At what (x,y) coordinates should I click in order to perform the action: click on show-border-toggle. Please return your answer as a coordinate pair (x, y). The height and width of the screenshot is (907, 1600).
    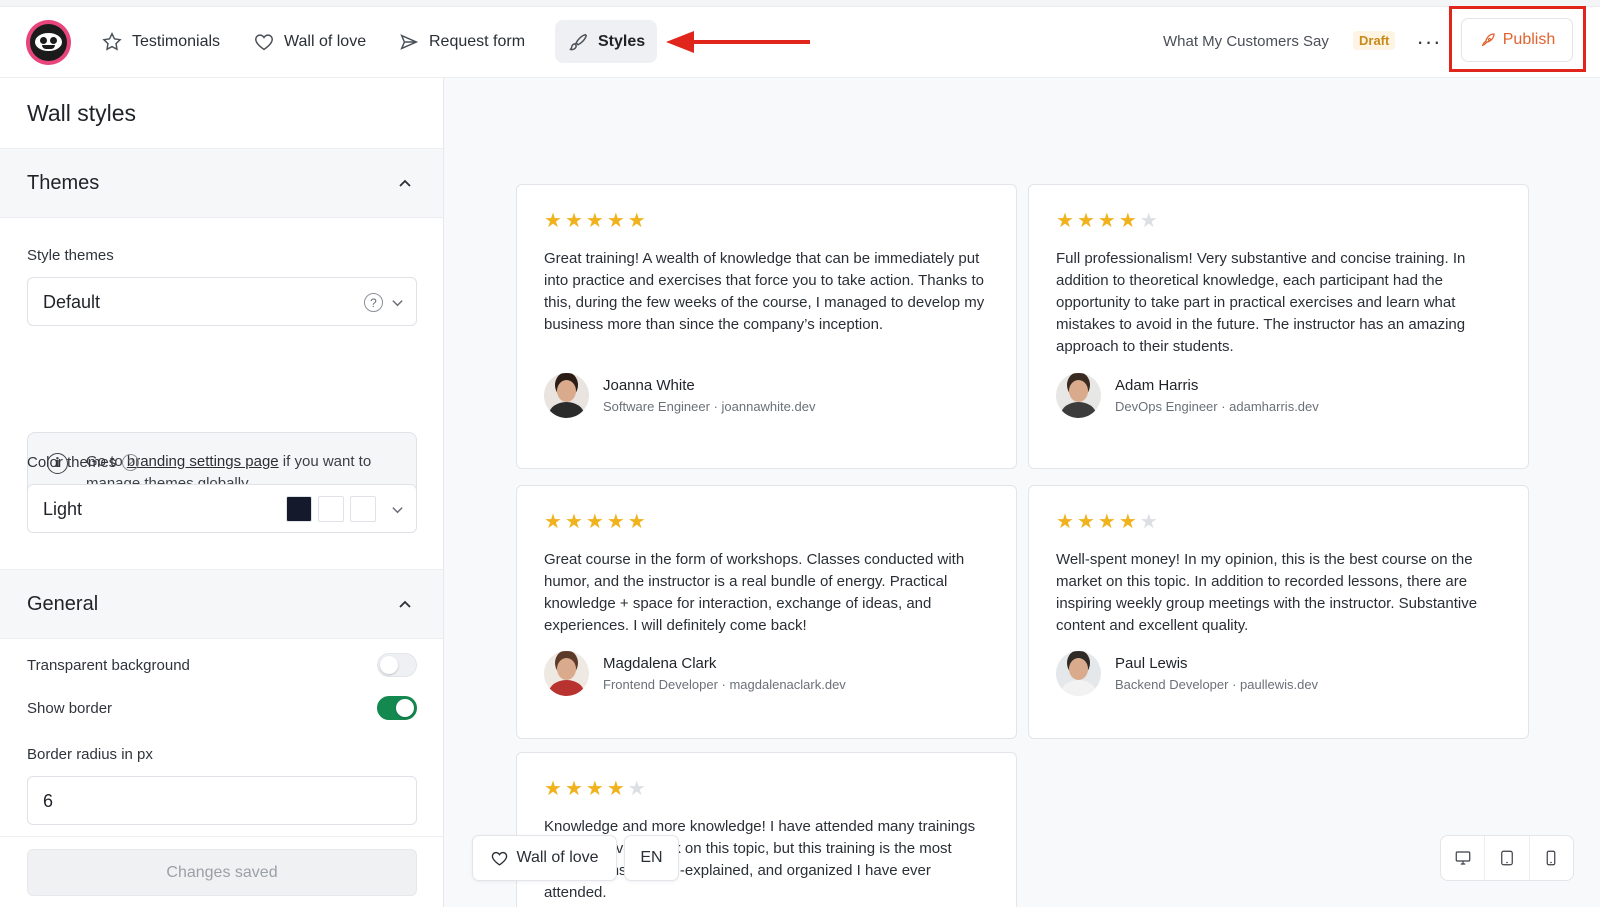
    Looking at the image, I should click on (397, 708).